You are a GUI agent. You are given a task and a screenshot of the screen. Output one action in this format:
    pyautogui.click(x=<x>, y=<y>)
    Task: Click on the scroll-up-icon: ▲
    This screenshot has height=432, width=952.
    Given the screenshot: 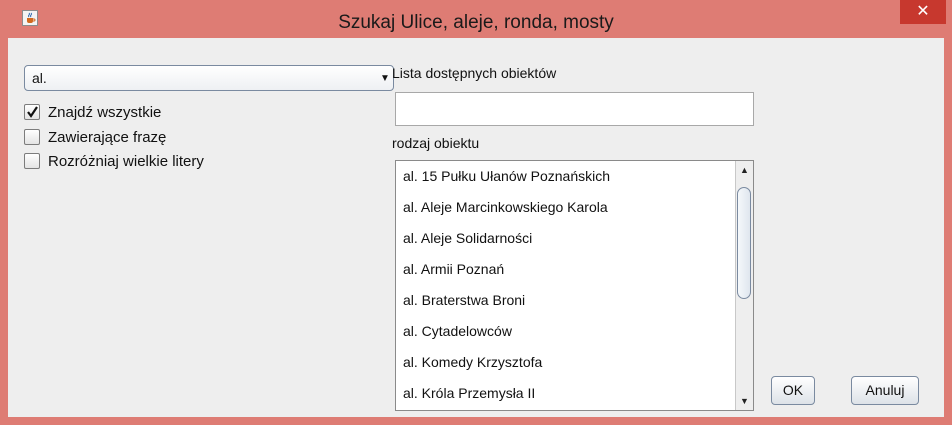 What is the action you would take?
    pyautogui.click(x=744, y=170)
    